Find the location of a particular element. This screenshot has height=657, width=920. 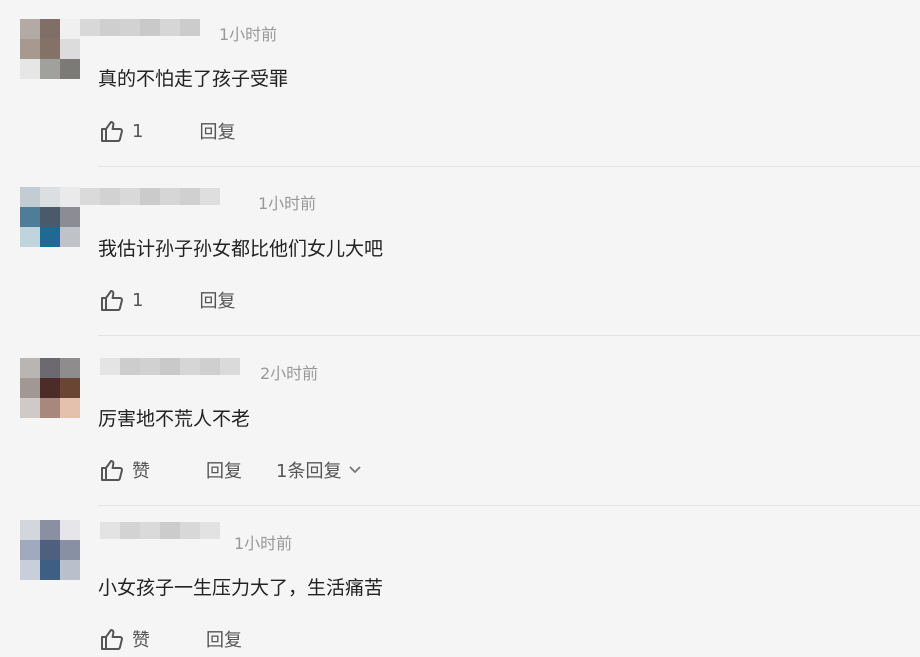

comment-actions: 赞 回复 1条回复 is located at coordinates (231, 470).